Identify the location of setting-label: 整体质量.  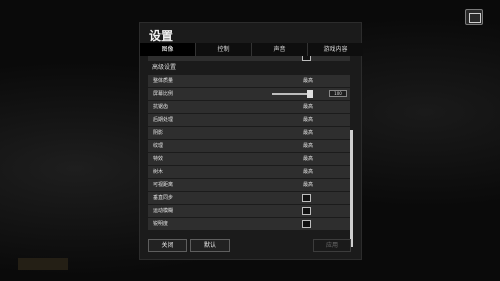
(163, 80).